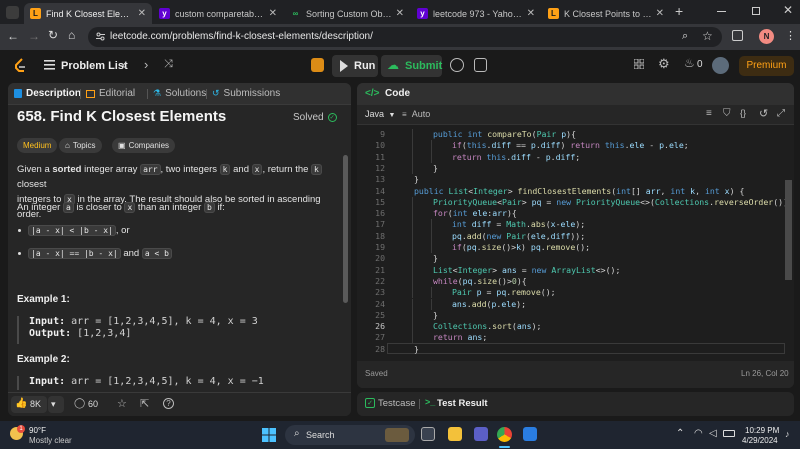 Image resolution: width=800 pixels, height=449 pixels. I want to click on browser-tab: L K Closest Points to Origin - Le ✕, so click(606, 13).